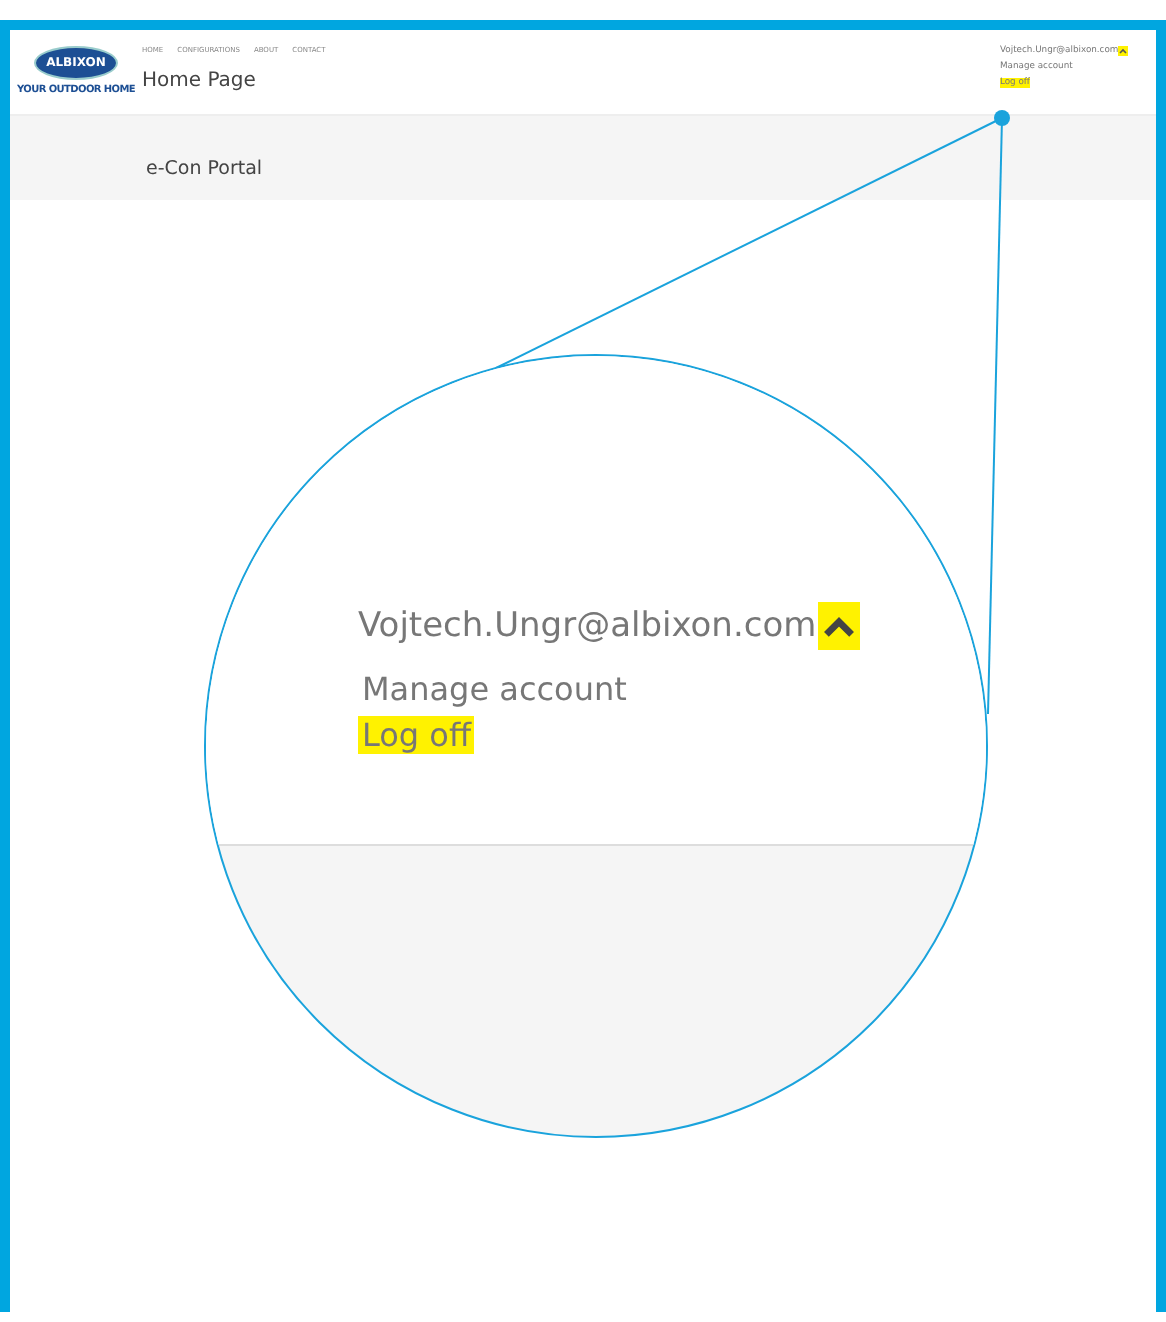 This screenshot has width=1166, height=1322. I want to click on portal-title: e-Con Portal, so click(205, 169).